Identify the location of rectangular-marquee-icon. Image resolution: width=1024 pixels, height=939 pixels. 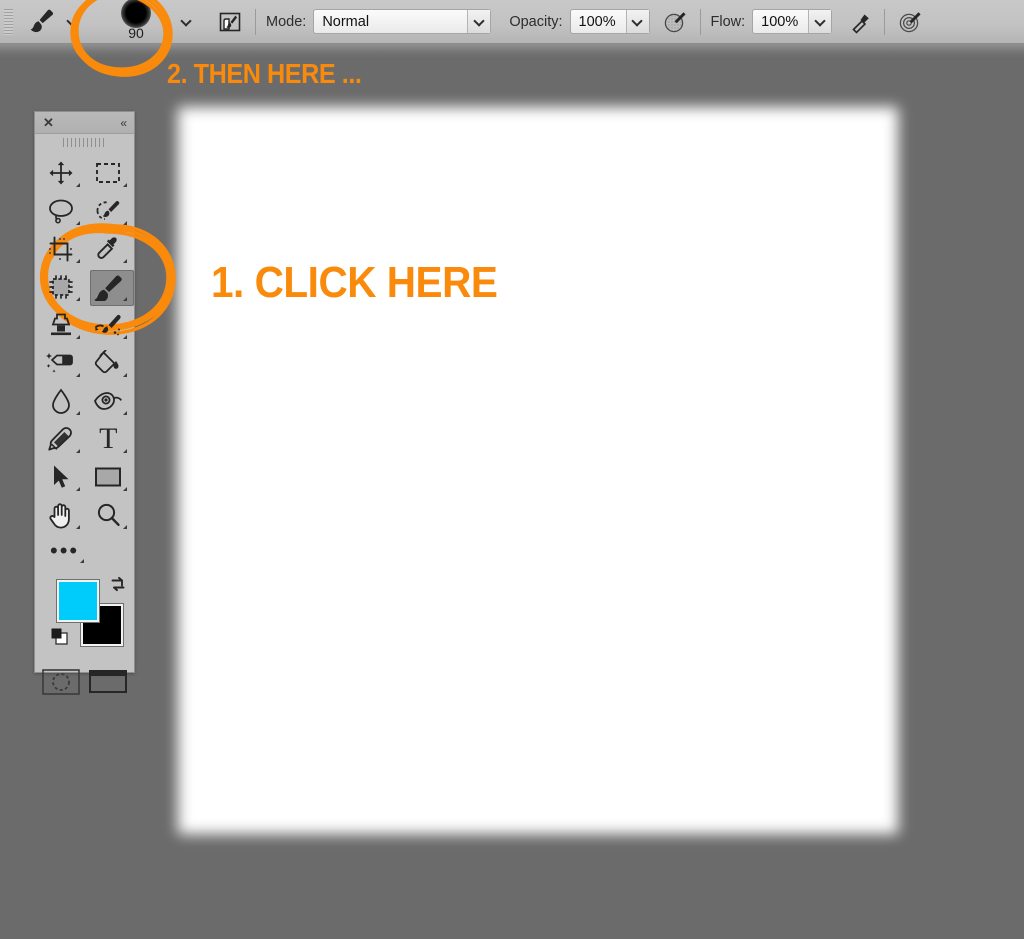
(108, 173).